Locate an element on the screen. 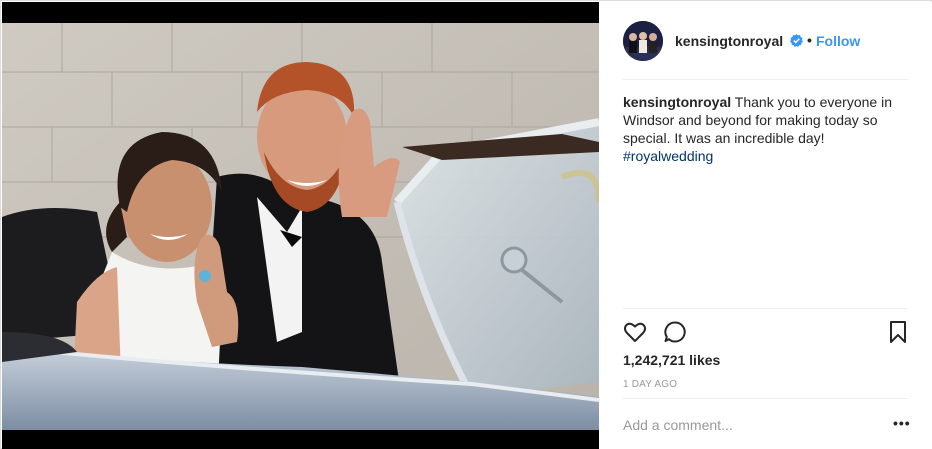 The width and height of the screenshot is (932, 449). post-timestamp: 1 DAY AGO is located at coordinates (650, 384).